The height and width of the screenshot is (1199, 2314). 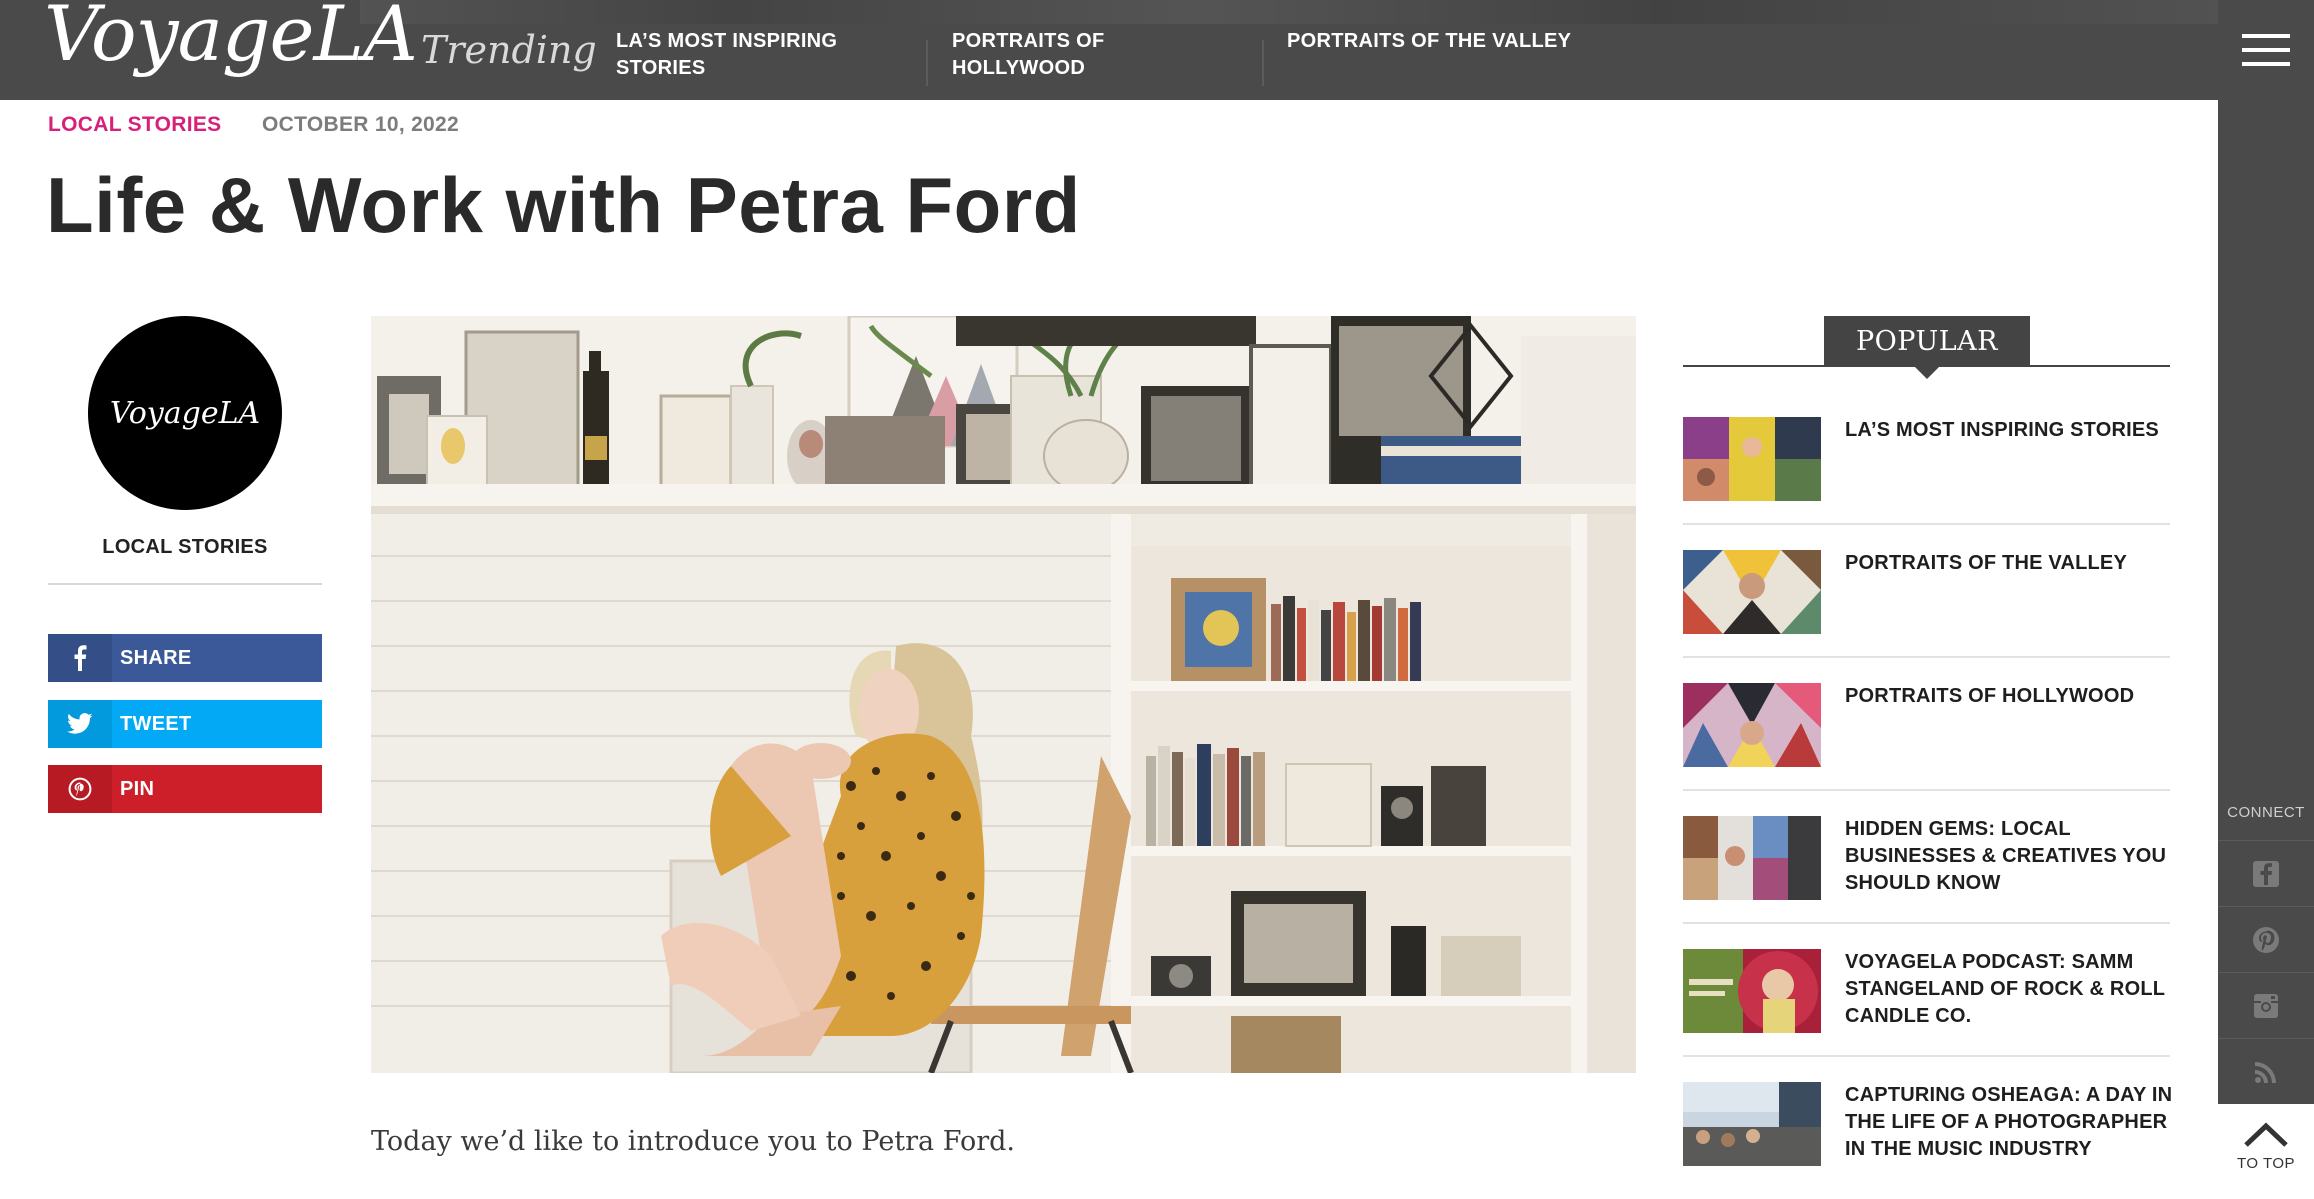 I want to click on tweet-label: TWEET, so click(x=156, y=723).